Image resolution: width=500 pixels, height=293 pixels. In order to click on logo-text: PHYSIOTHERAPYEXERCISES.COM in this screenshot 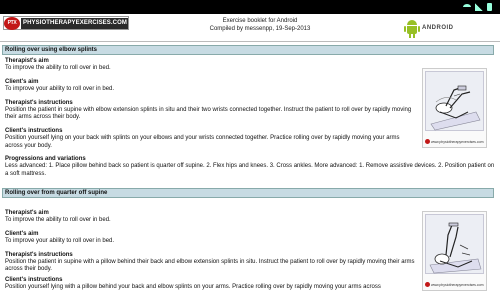, I will do `click(74, 23)`.